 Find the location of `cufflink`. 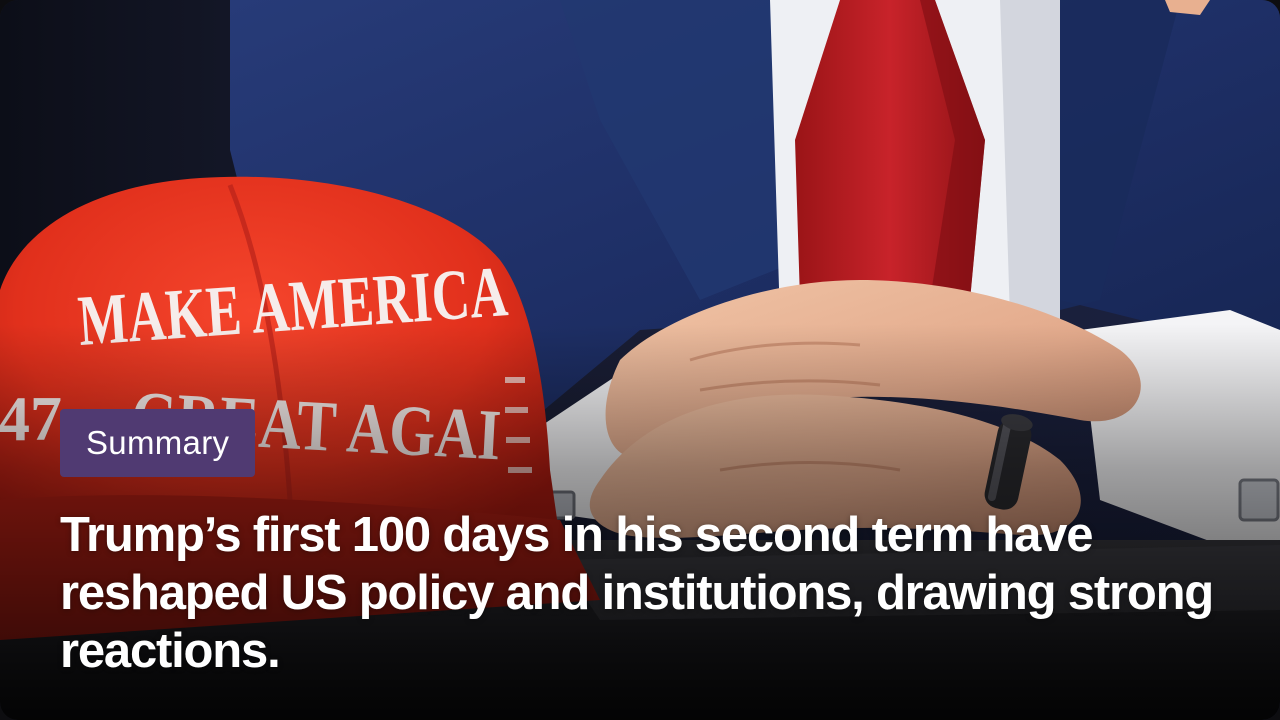

cufflink is located at coordinates (1259, 500).